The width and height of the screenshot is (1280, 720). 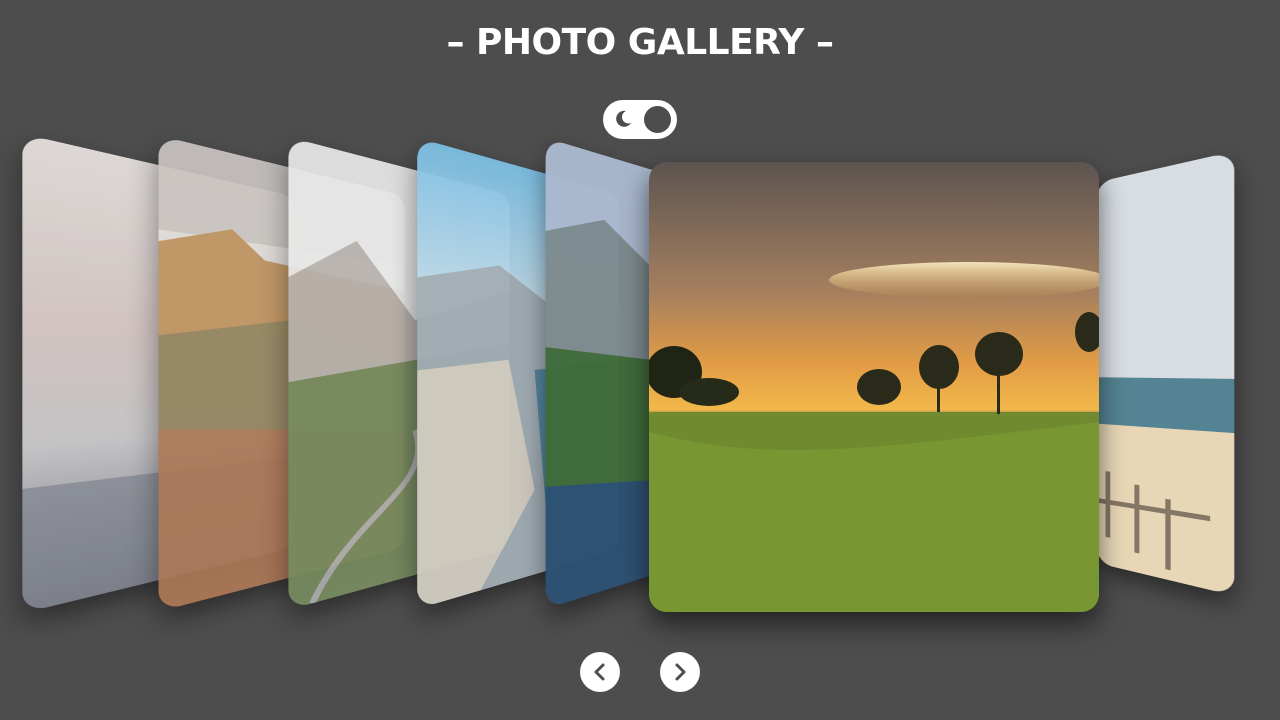 I want to click on chevron-left-icon, so click(x=599, y=672).